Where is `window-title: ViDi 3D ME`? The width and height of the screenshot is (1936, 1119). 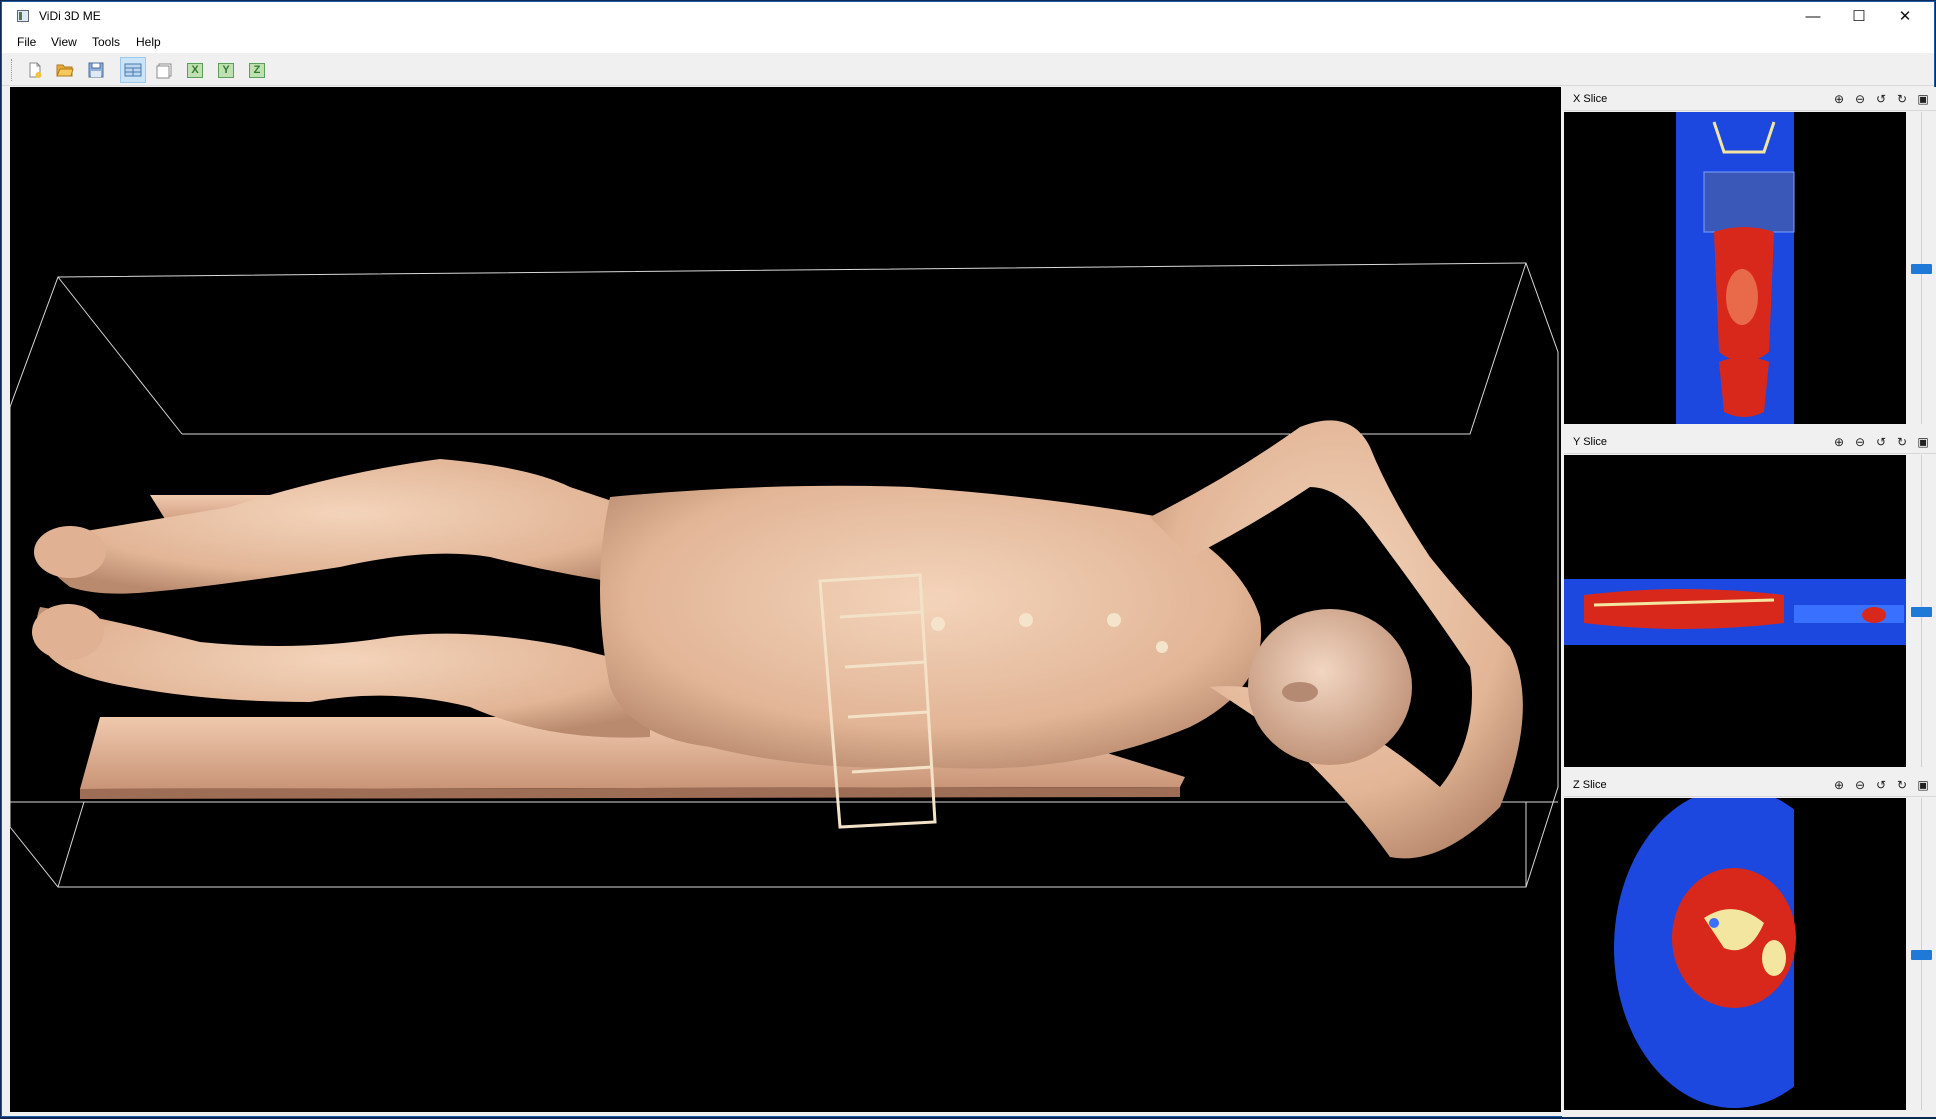
window-title: ViDi 3D ME is located at coordinates (70, 16).